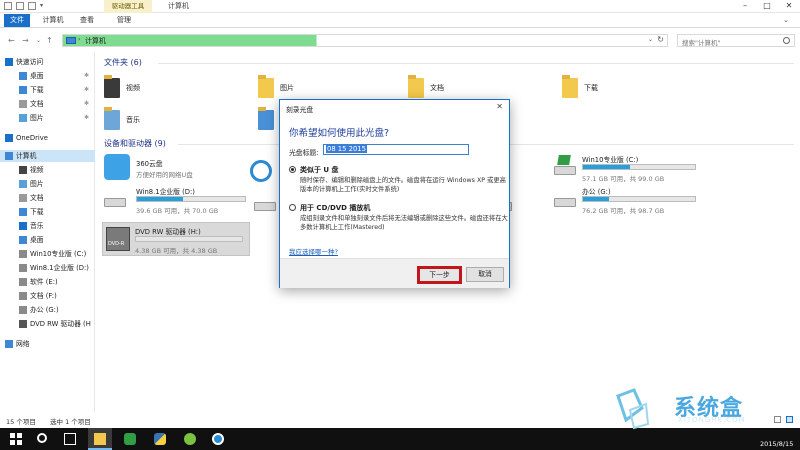 The width and height of the screenshot is (800, 450). What do you see at coordinates (112, 118) in the screenshot?
I see `music-folder-icon` at bounding box center [112, 118].